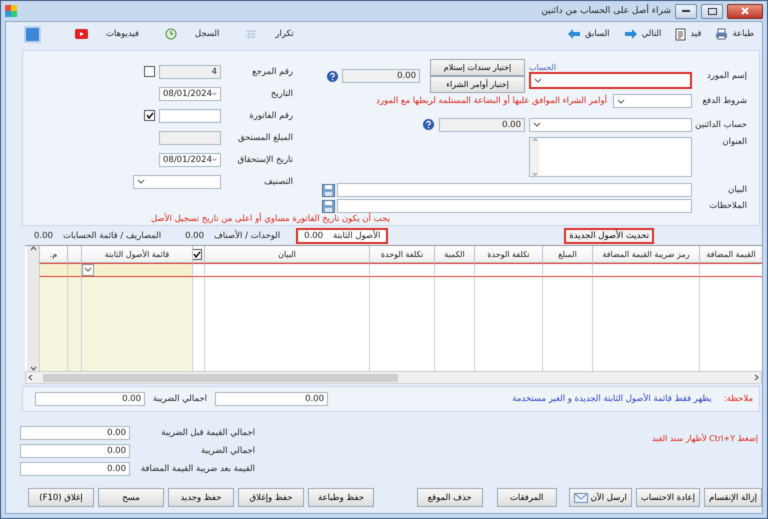 This screenshot has width=768, height=519. I want to click on supplier-dropdown, so click(610, 80).